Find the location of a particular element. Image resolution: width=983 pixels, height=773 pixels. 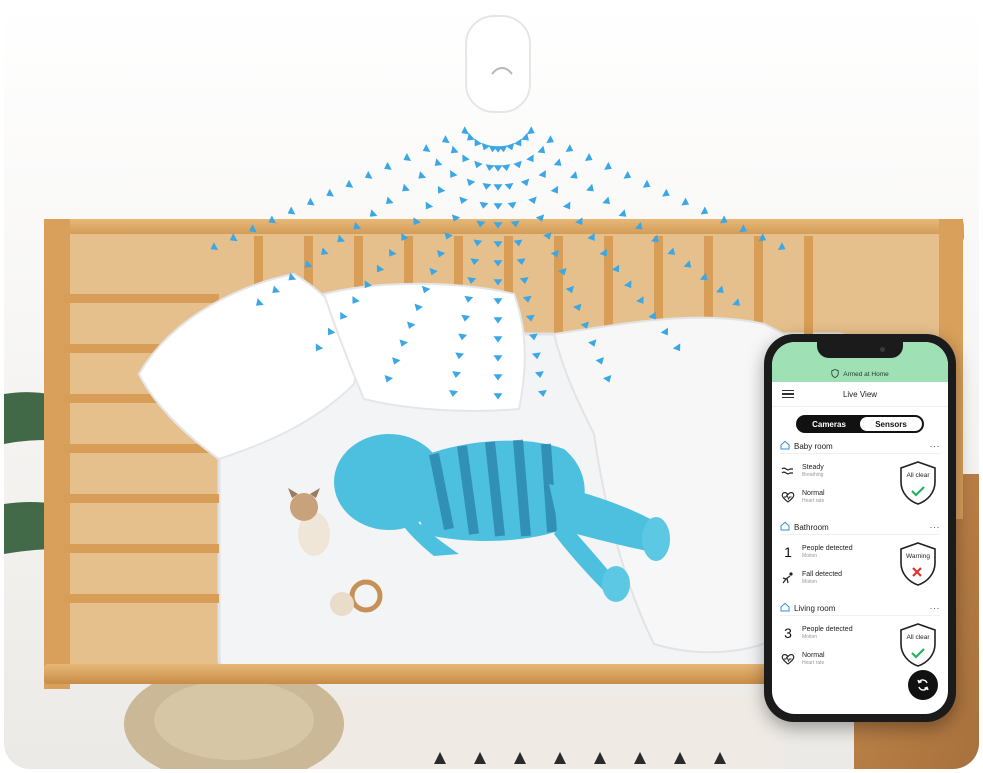

room-name: Bathroom is located at coordinates (811, 527).